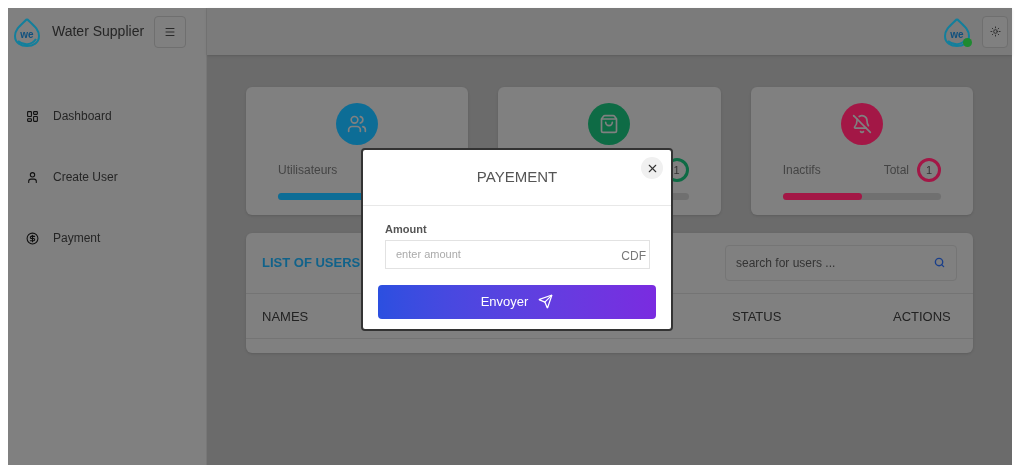  I want to click on app-title: Water Supplier, so click(98, 31).